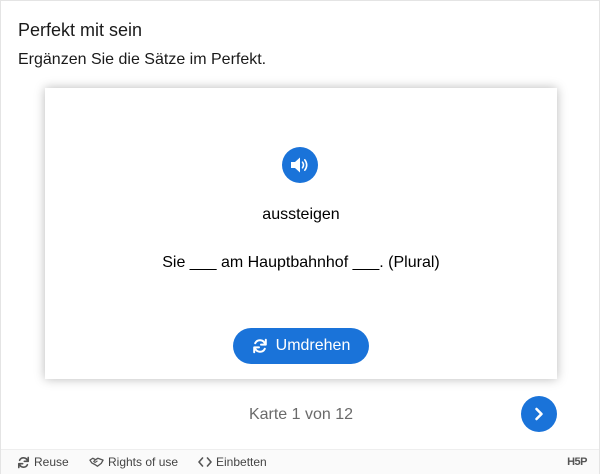  Describe the element at coordinates (142, 59) in the screenshot. I see `task-instruction: Ergänzen Sie die Sätze im Perfekt.` at that location.